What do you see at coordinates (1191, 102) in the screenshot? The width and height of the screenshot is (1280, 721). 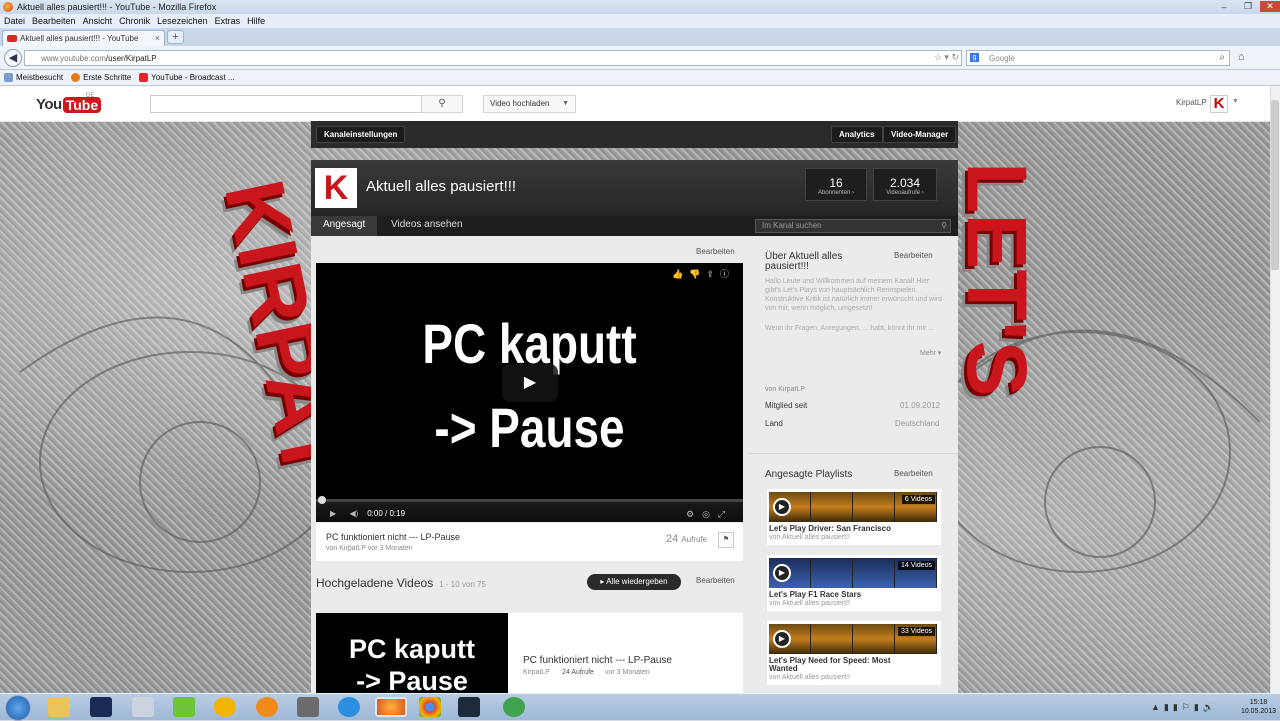 I see `username: KirpatLP` at bounding box center [1191, 102].